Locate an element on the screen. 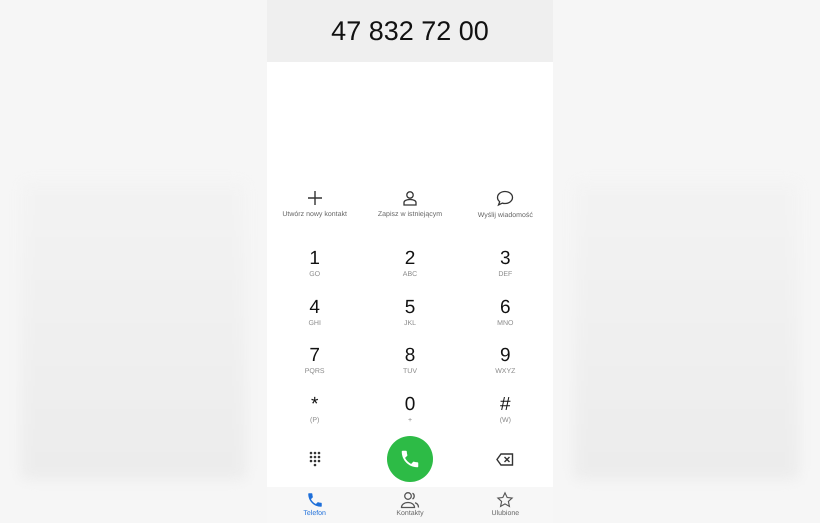 The width and height of the screenshot is (820, 523). contacts-icon is located at coordinates (410, 500).